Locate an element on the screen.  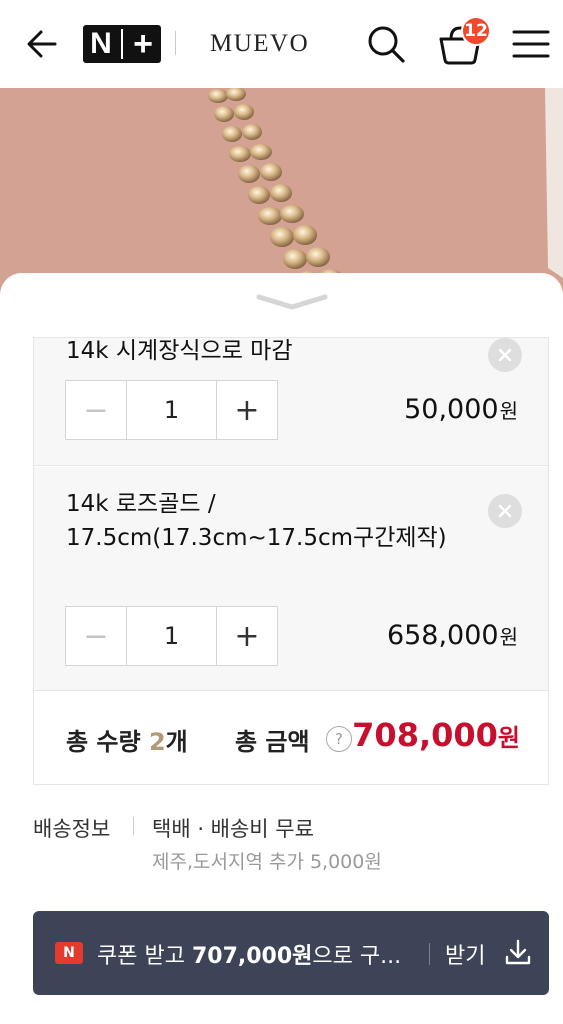
help-icon: ? is located at coordinates (339, 739).